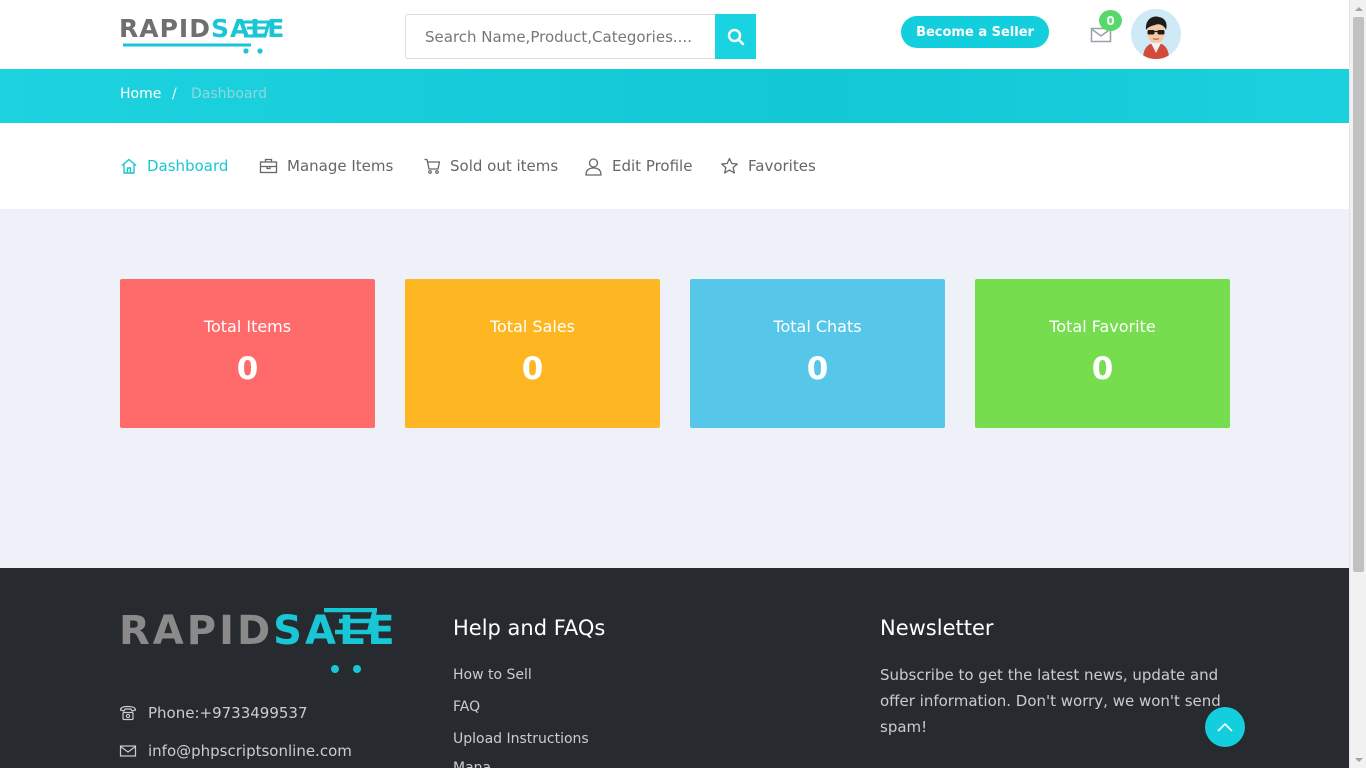  What do you see at coordinates (975, 32) in the screenshot?
I see `become-seller-button: Become a Seller` at bounding box center [975, 32].